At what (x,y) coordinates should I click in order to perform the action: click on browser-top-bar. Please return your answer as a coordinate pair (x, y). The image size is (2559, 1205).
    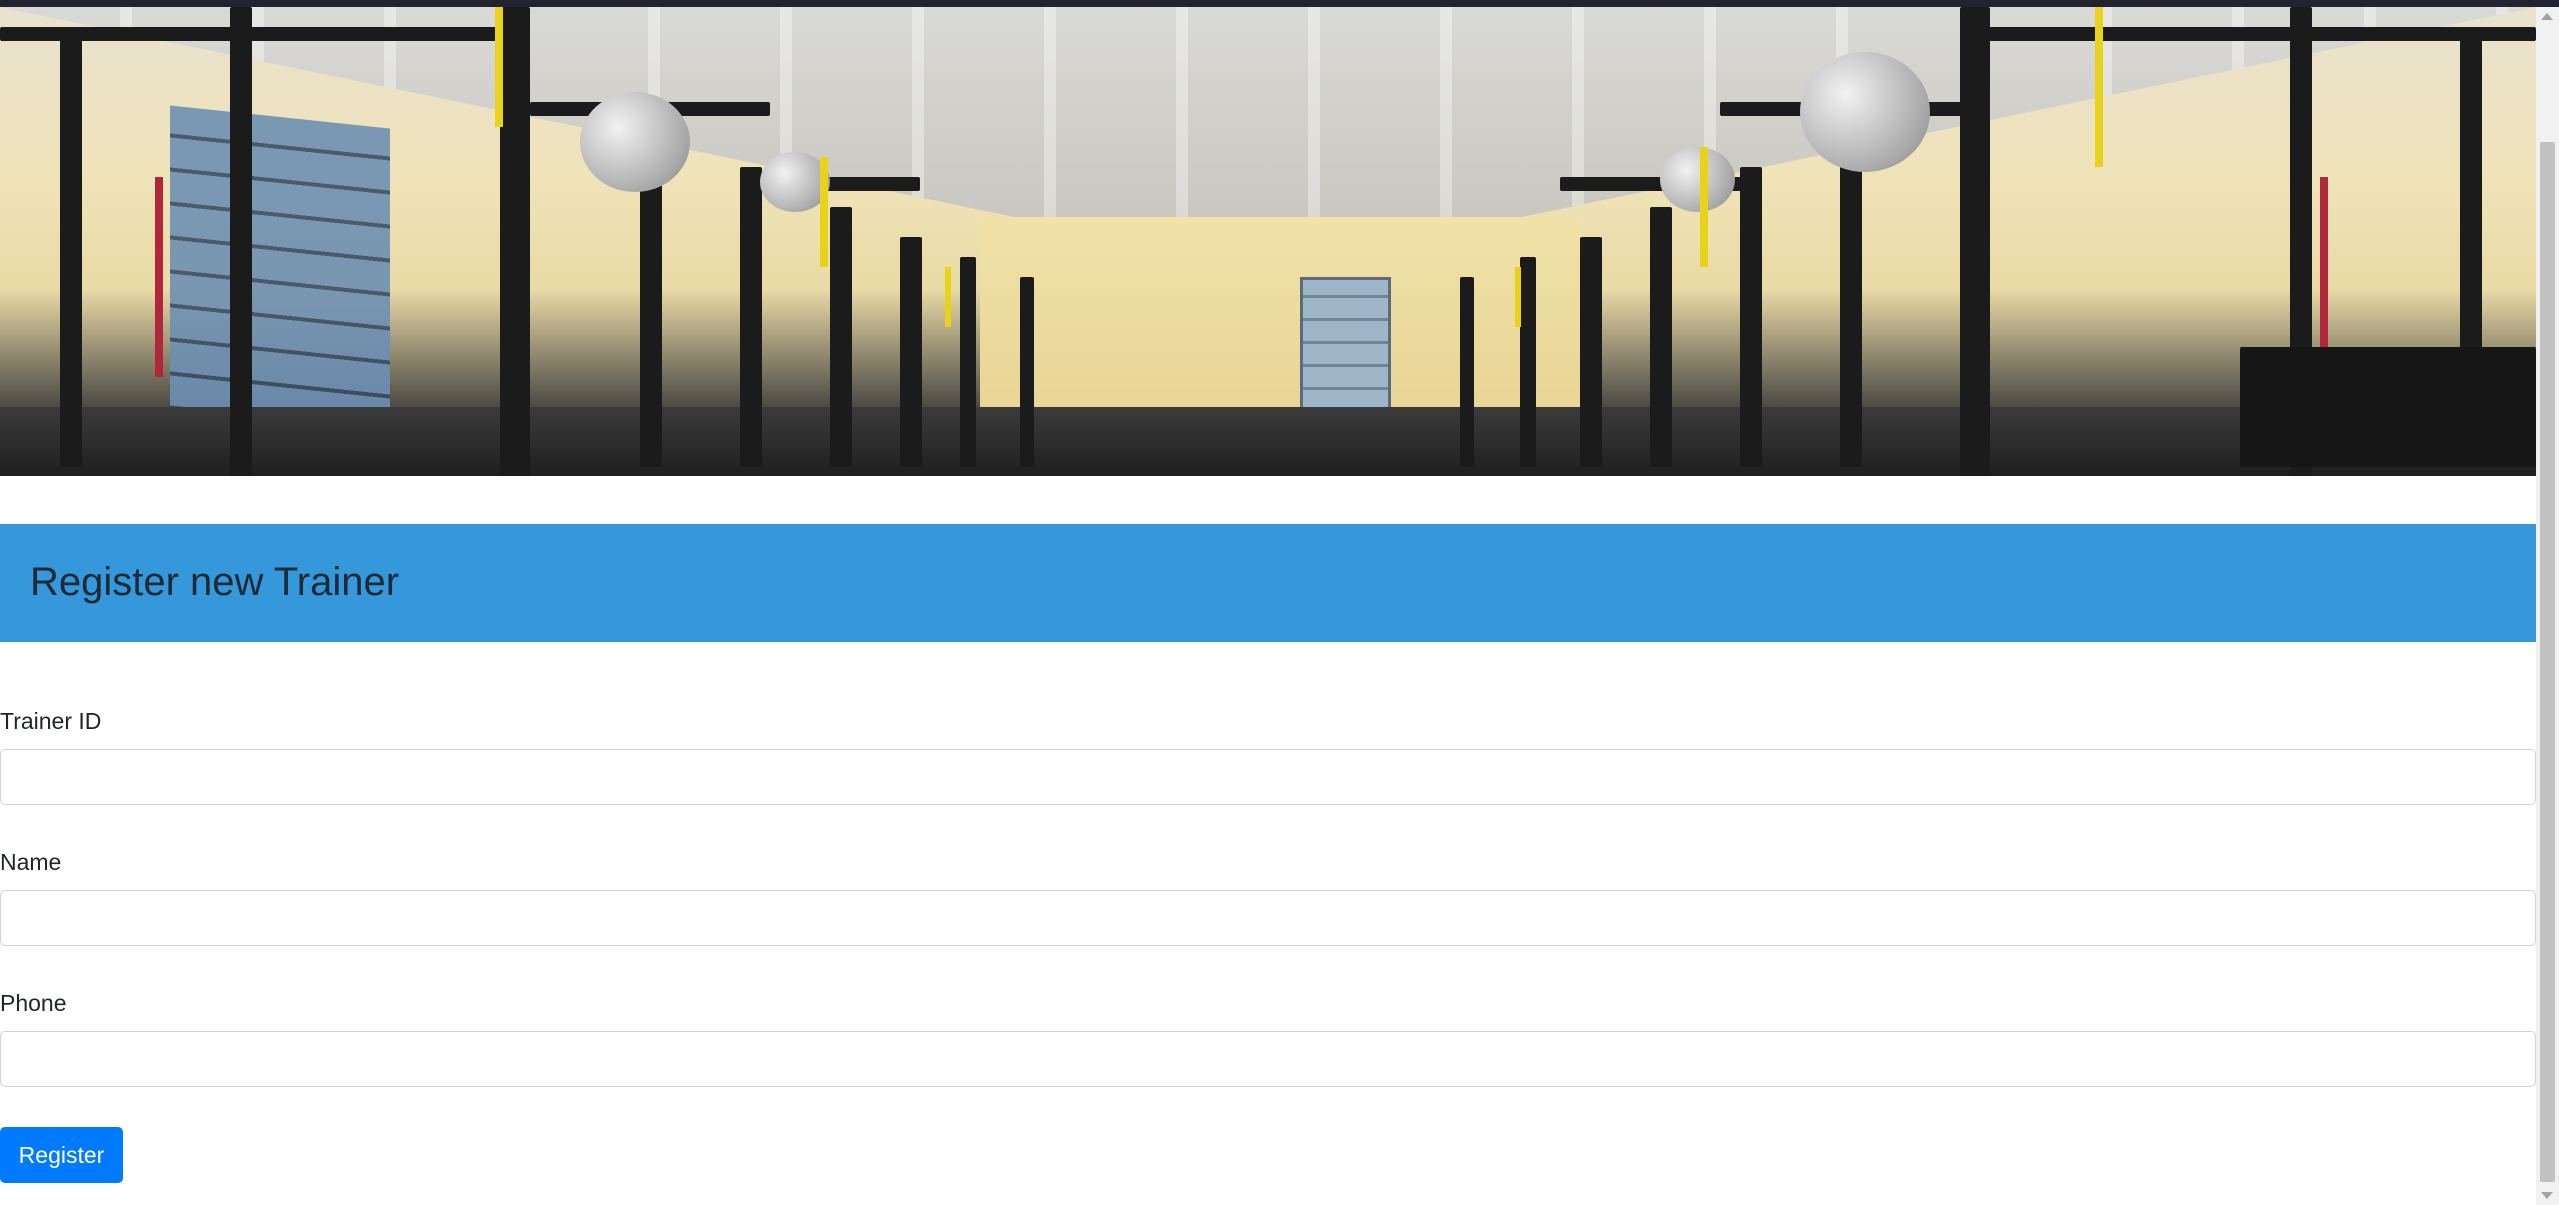
    Looking at the image, I should click on (1279, 3).